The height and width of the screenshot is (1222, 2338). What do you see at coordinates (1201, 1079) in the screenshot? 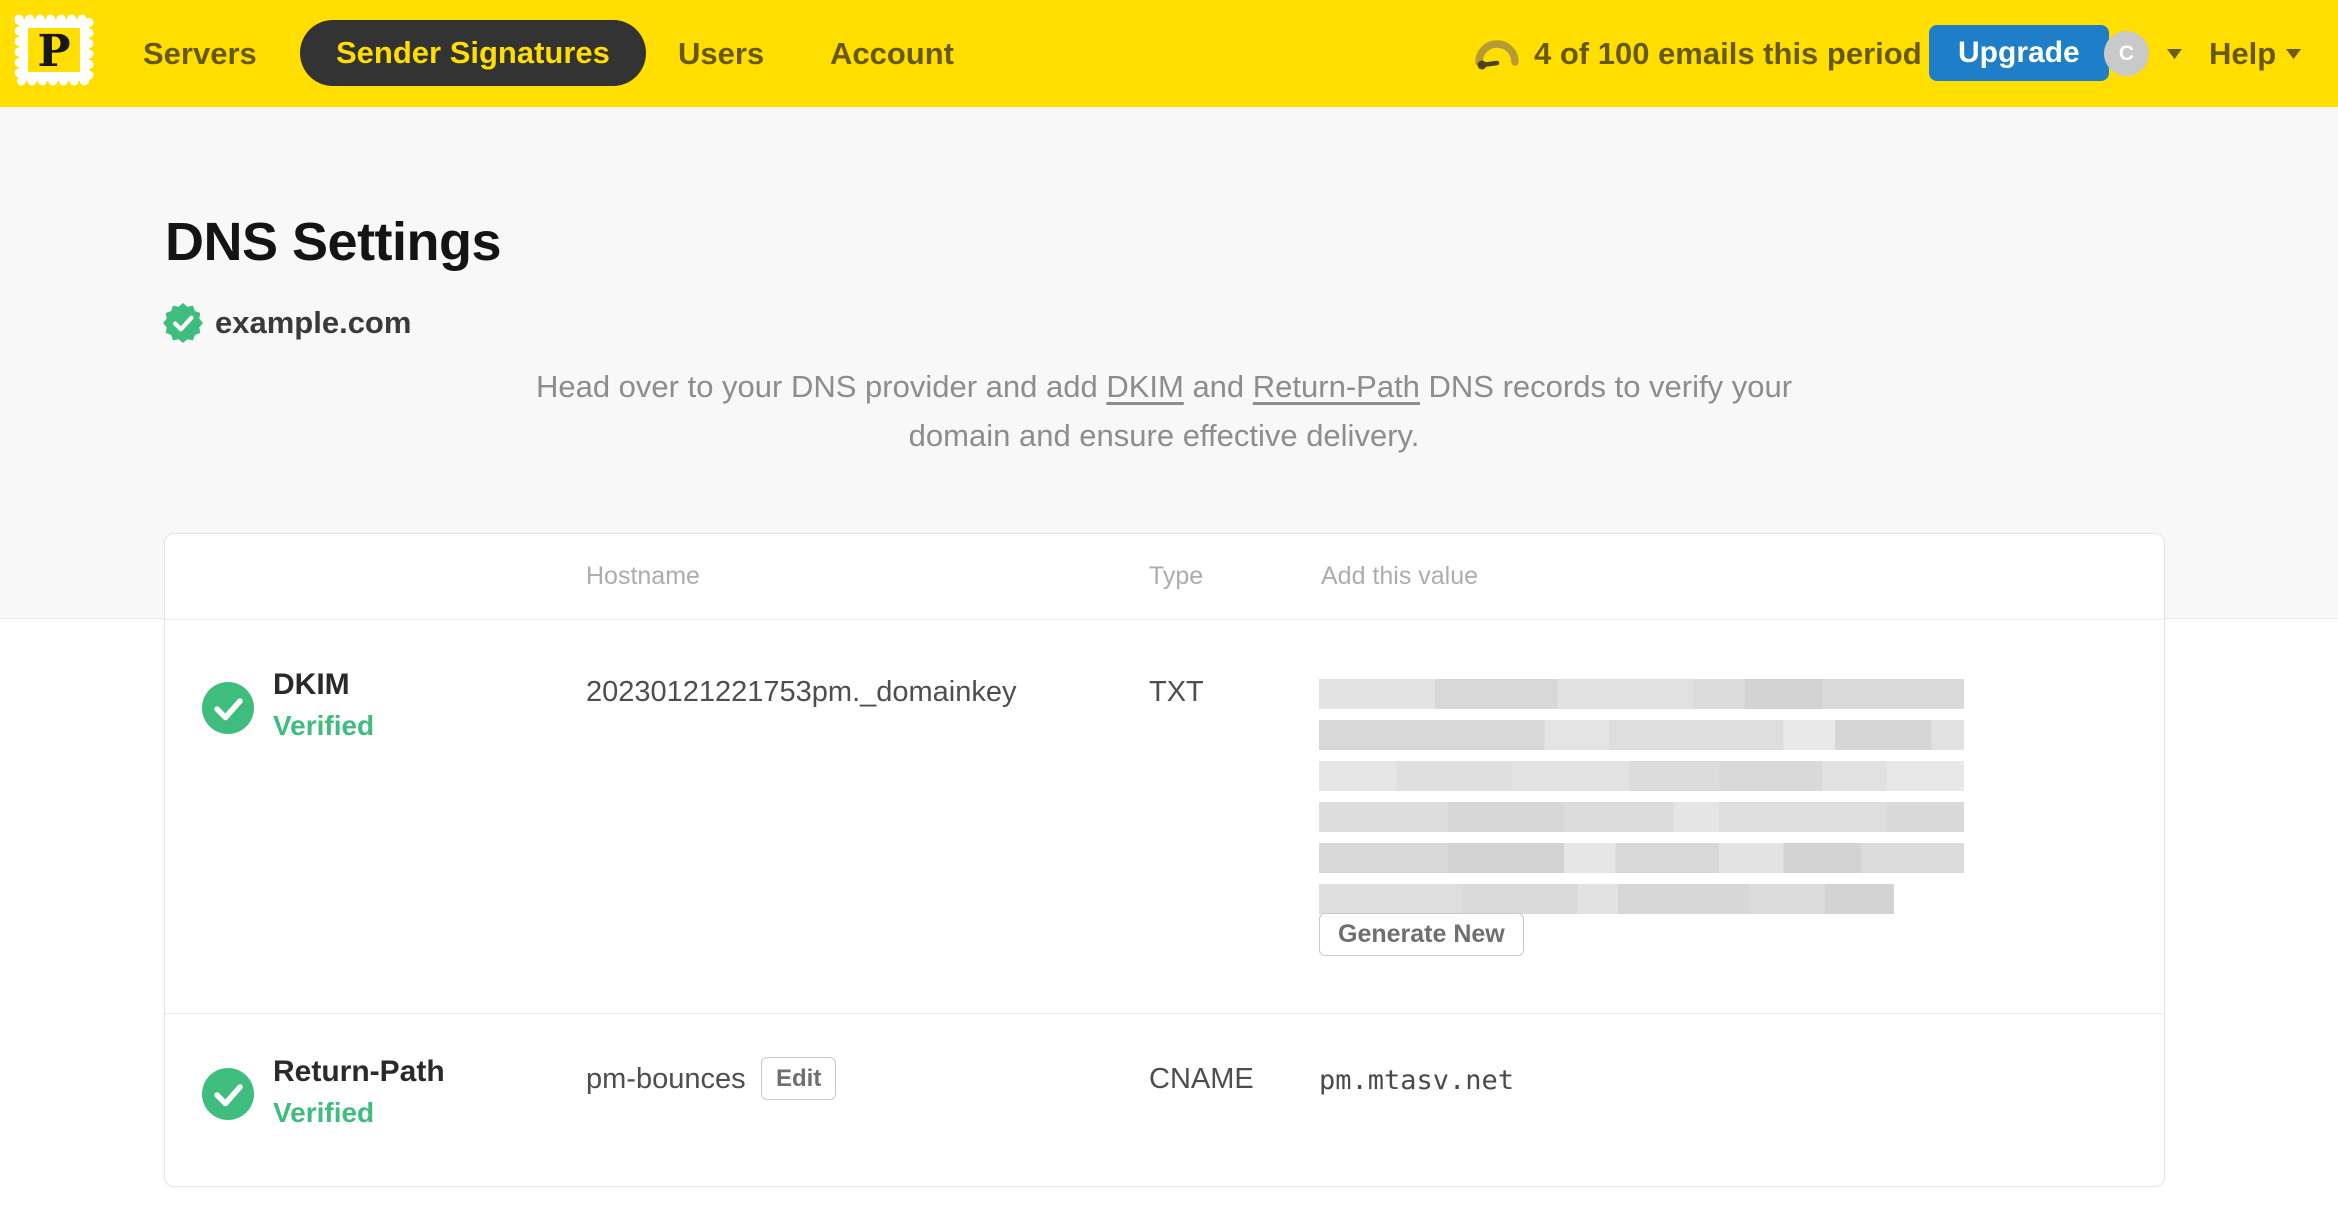
I see `record-type: CNAME` at bounding box center [1201, 1079].